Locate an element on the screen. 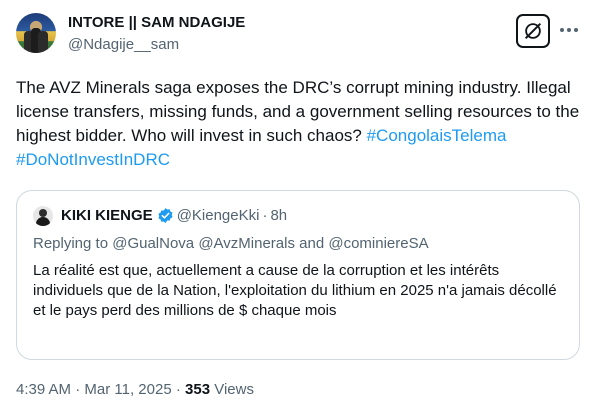 The width and height of the screenshot is (598, 408). hashtag-link: #CongolaisTelema is located at coordinates (437, 135).